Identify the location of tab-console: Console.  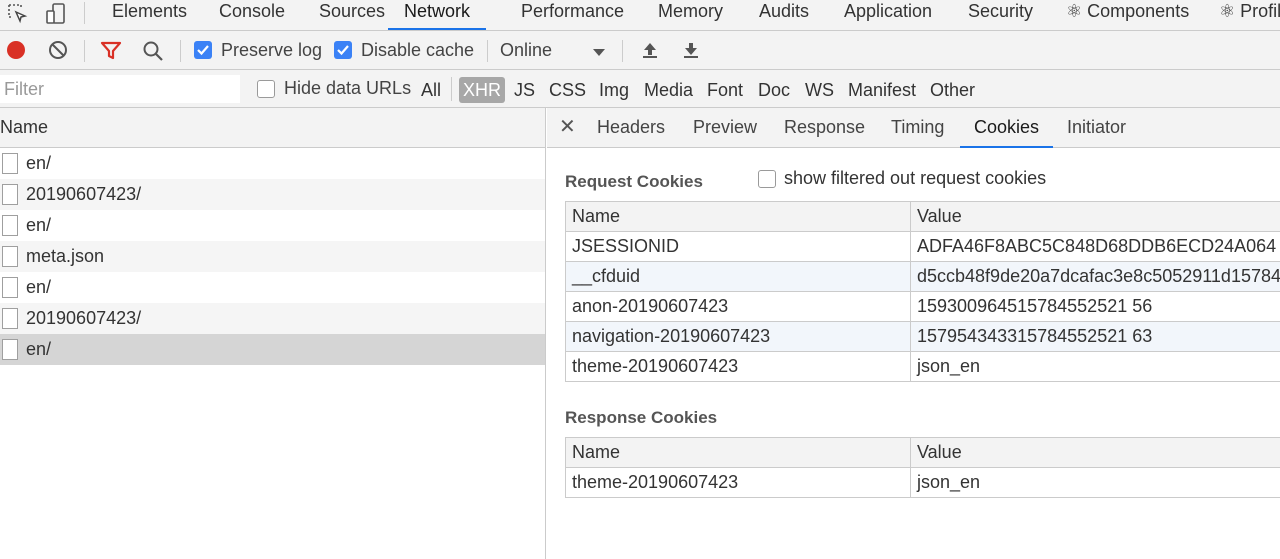
(252, 15).